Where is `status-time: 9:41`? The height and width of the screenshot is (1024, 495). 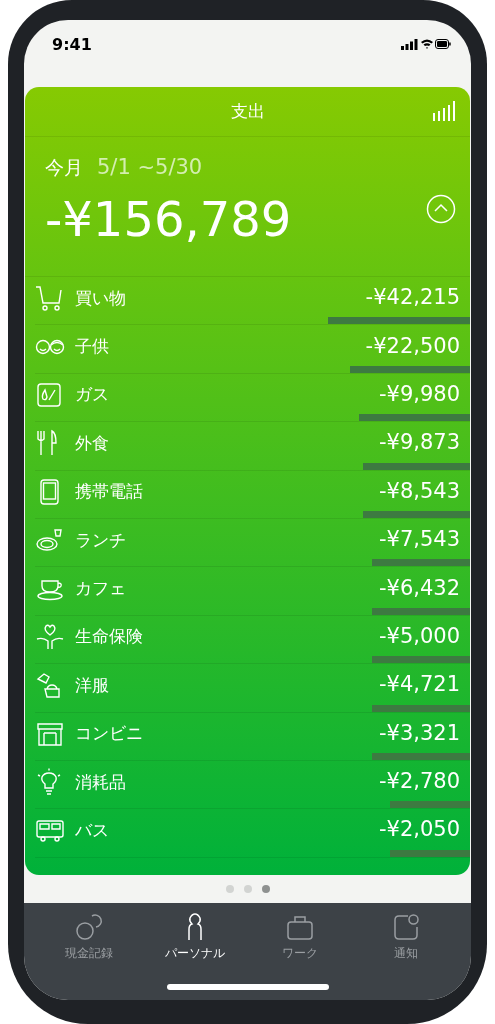
status-time: 9:41 is located at coordinates (72, 44).